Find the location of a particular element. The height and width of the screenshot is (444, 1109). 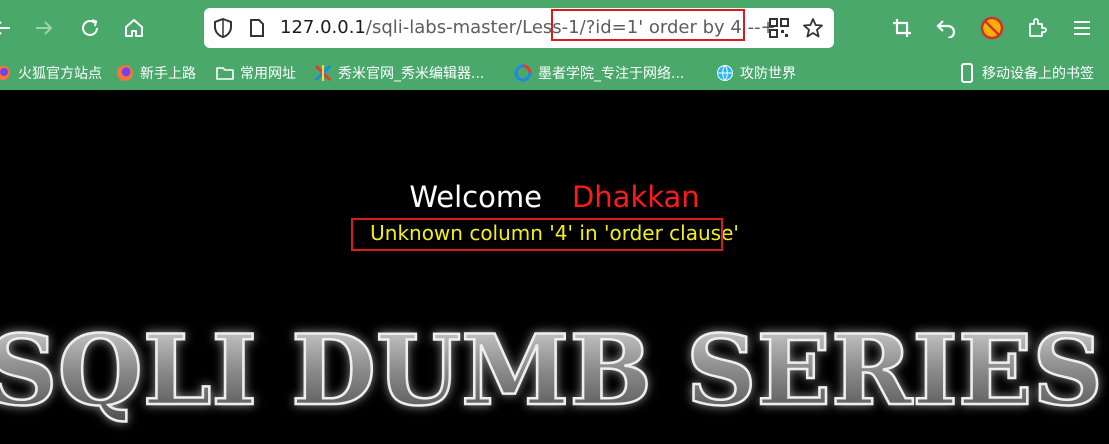

folder-icon is located at coordinates (225, 73).